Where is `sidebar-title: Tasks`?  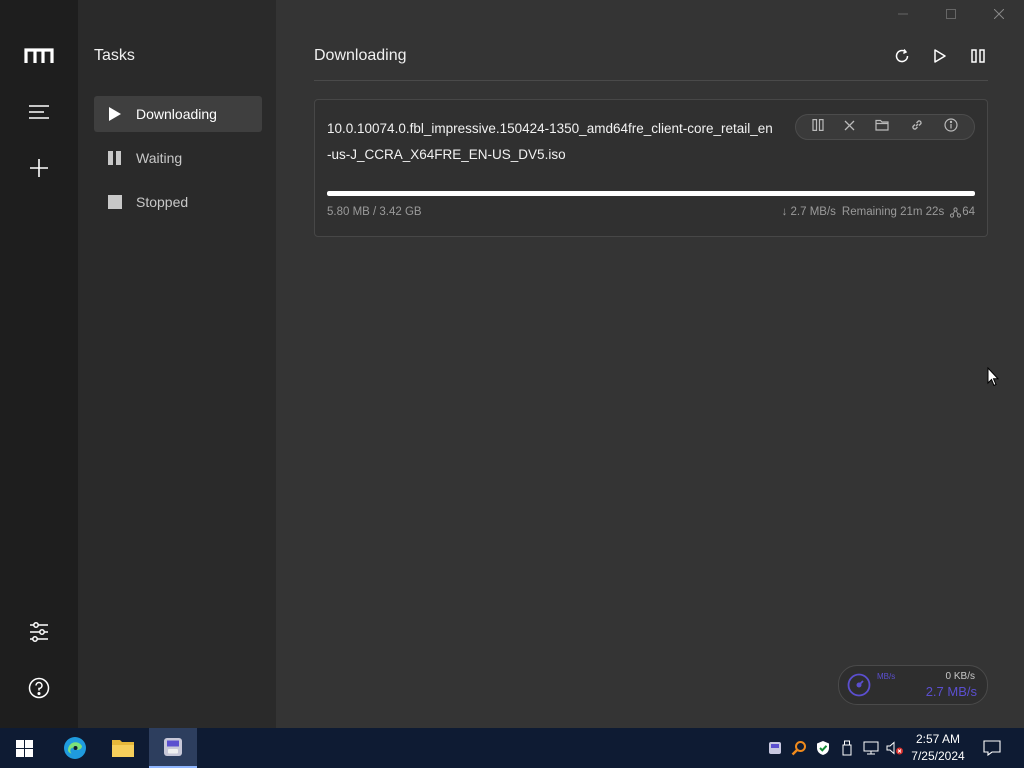
sidebar-title: Tasks is located at coordinates (114, 55).